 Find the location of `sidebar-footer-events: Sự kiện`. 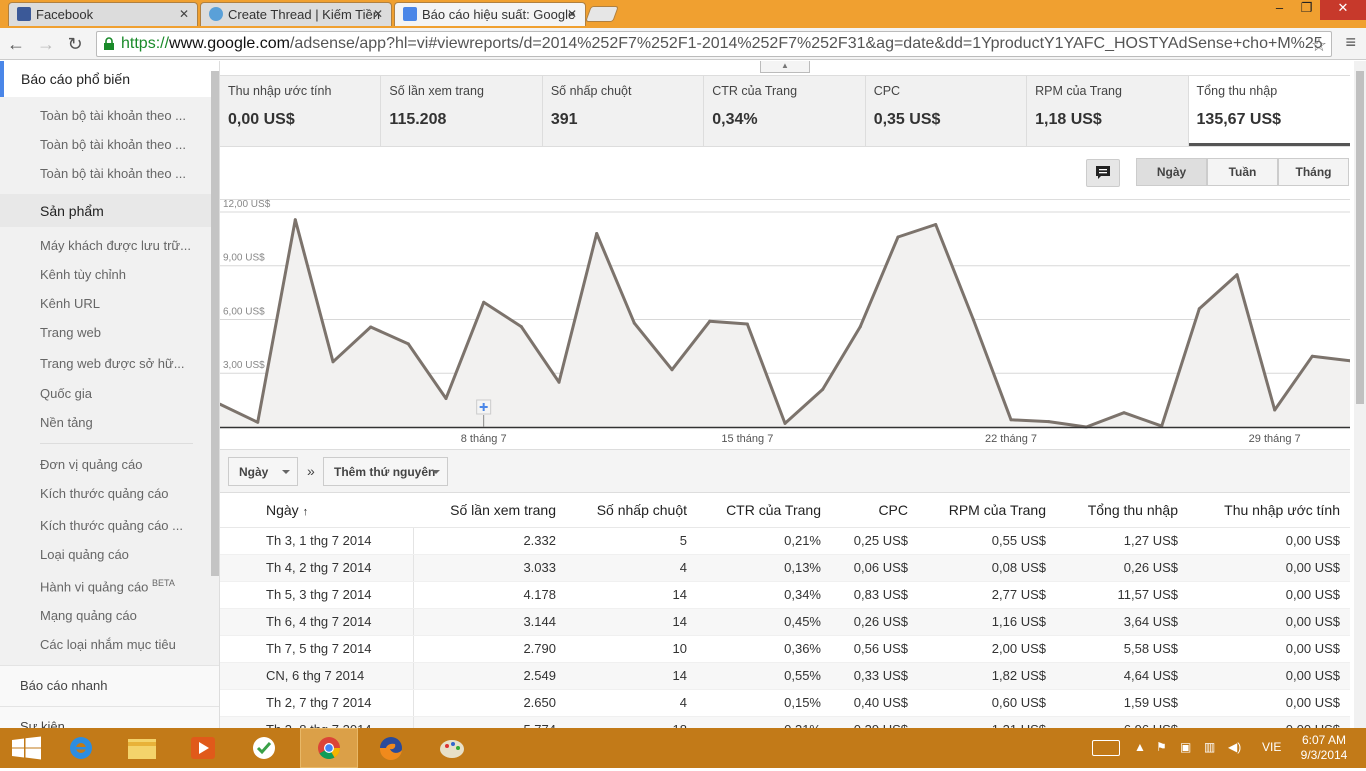

sidebar-footer-events: Sự kiện is located at coordinates (109, 717).